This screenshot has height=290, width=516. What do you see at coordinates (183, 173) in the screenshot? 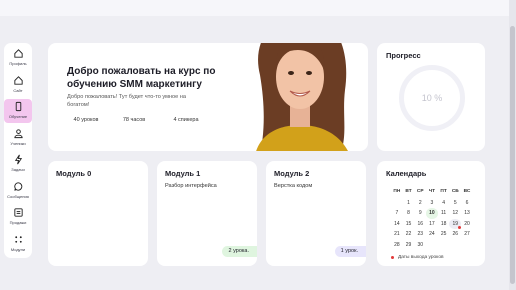
I see `module-title: Модуль 1` at bounding box center [183, 173].